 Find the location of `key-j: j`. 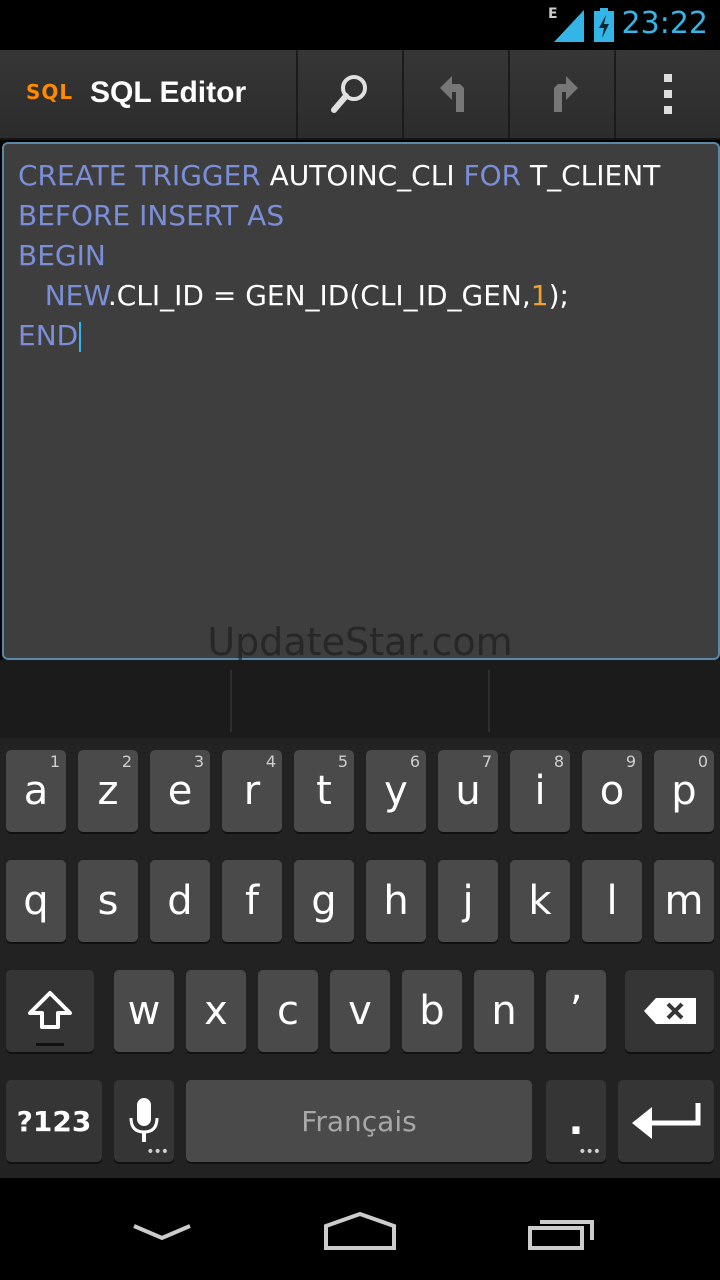

key-j: j is located at coordinates (468, 901).